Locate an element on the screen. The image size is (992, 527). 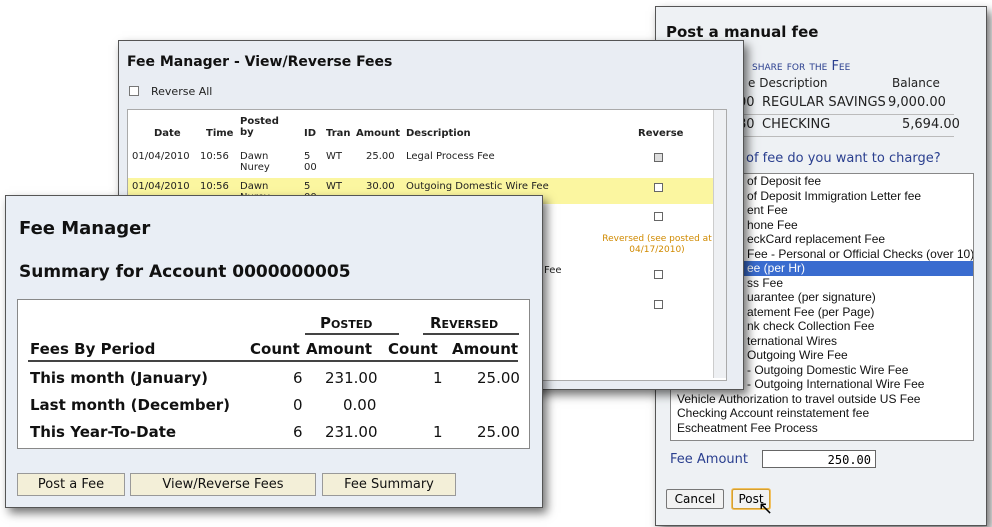
table-scrollbar is located at coordinates (719, 244).